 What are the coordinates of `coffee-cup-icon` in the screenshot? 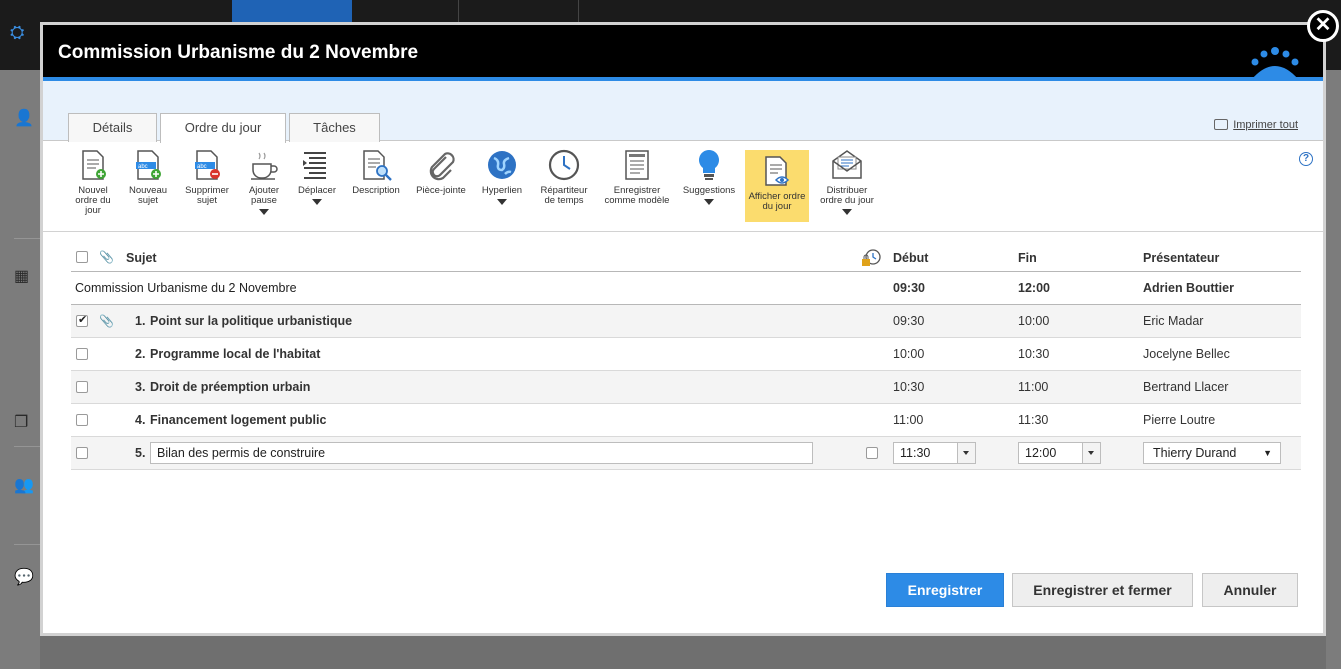 It's located at (264, 166).